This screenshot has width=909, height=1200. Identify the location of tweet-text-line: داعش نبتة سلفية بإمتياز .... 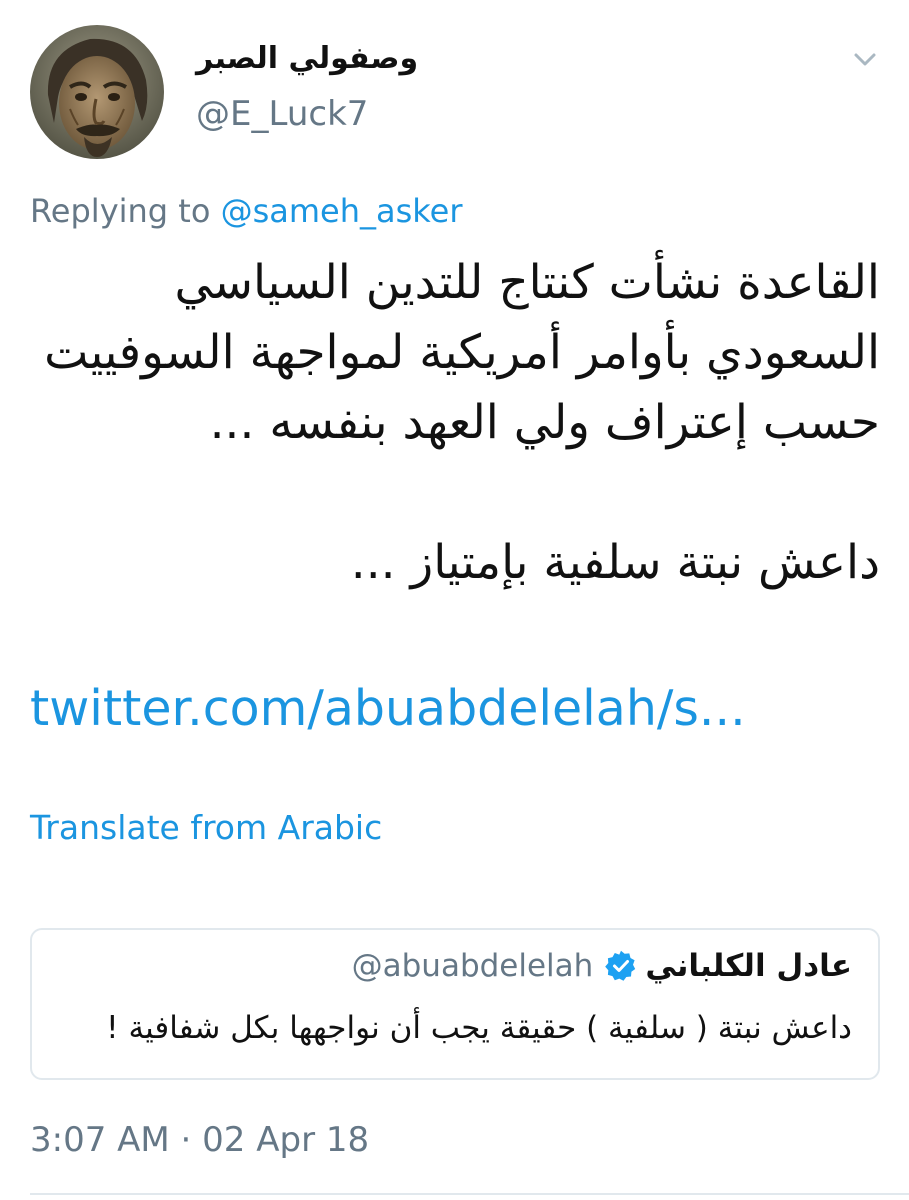
(615, 562).